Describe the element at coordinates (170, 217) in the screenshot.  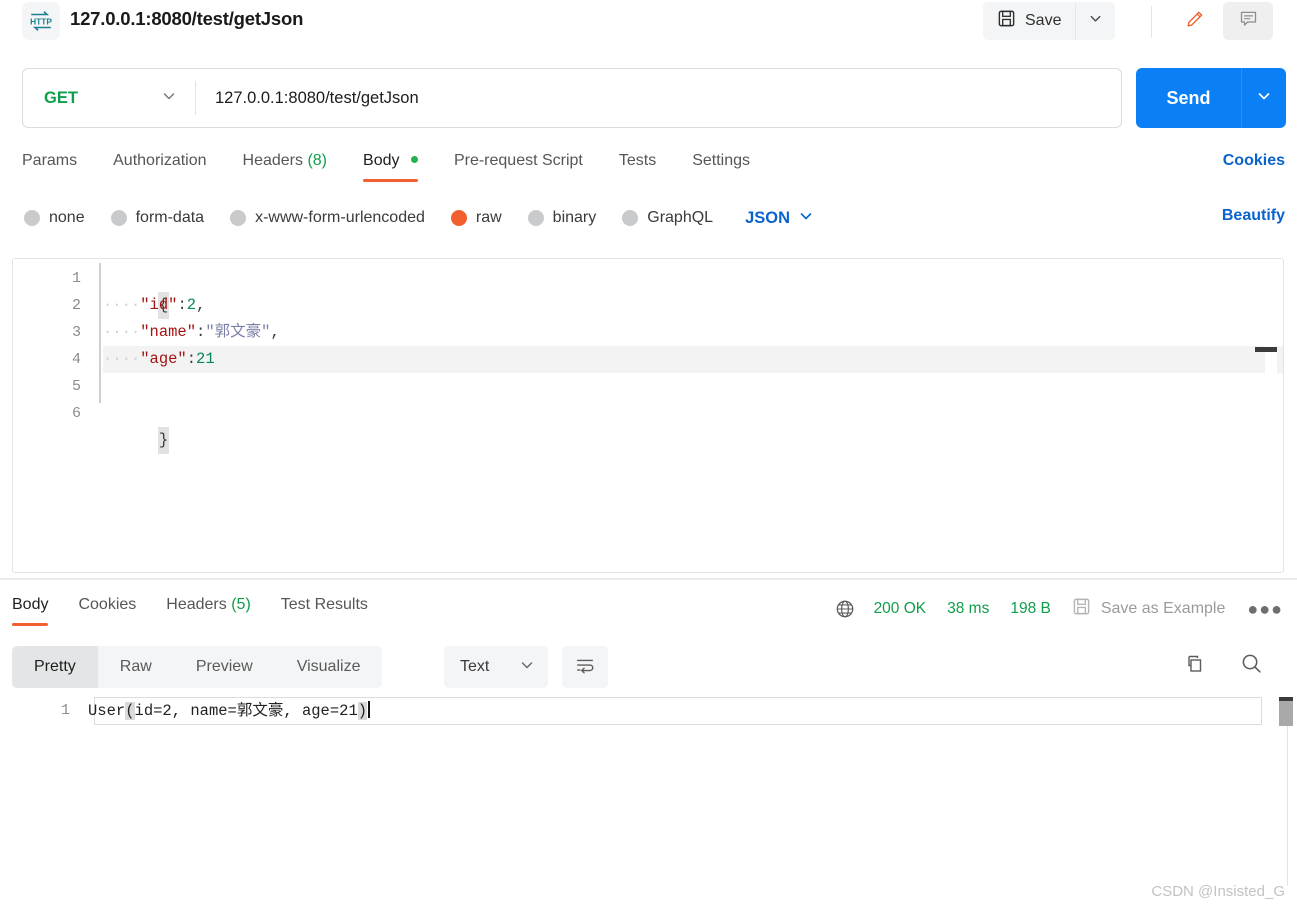
I see `body-type-label: form-data` at that location.